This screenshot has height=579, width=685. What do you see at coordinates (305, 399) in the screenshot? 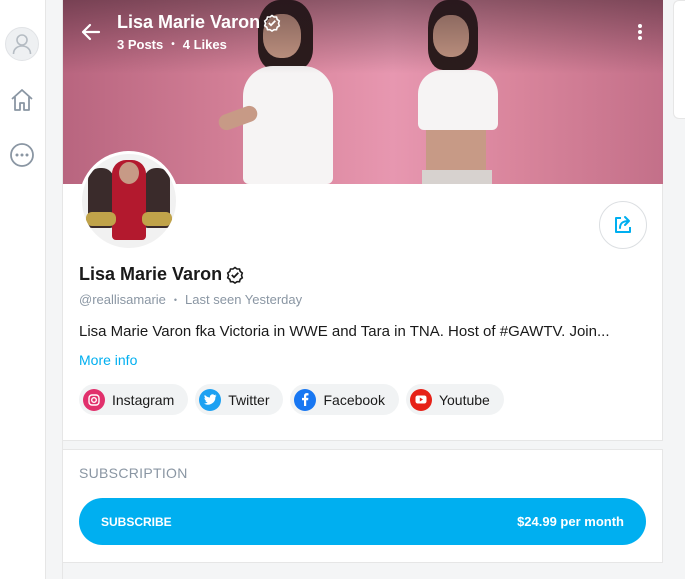
I see `facebook-icon` at bounding box center [305, 399].